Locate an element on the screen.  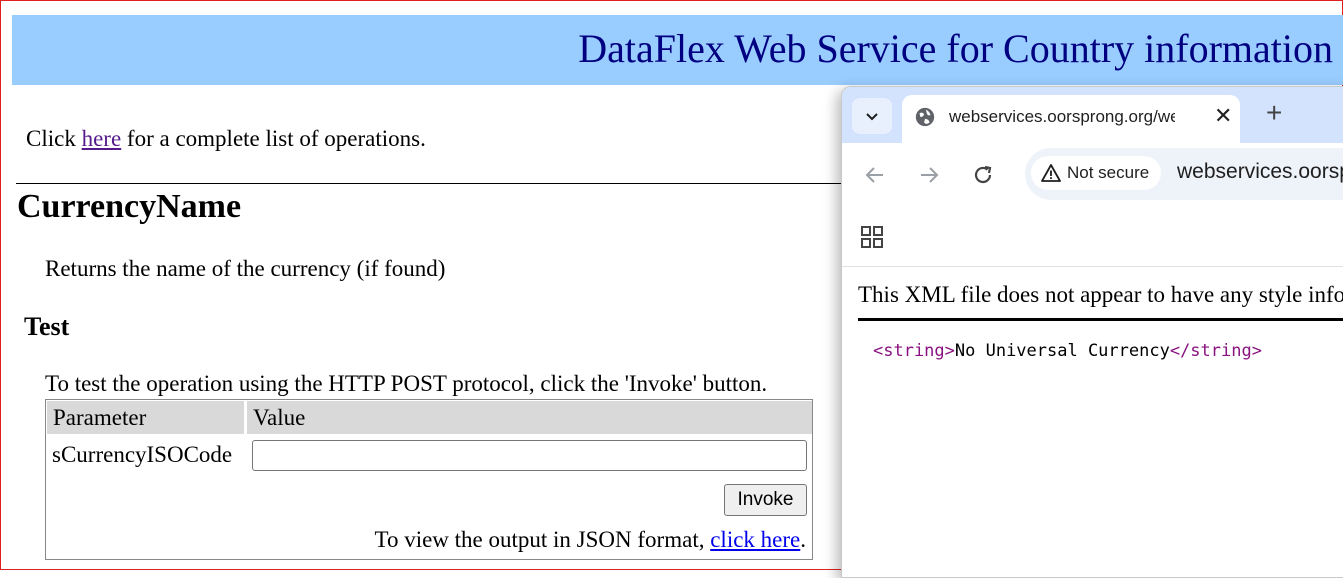
address-bar: Not secure webservices.oorsprong.org is located at coordinates (1184, 174).